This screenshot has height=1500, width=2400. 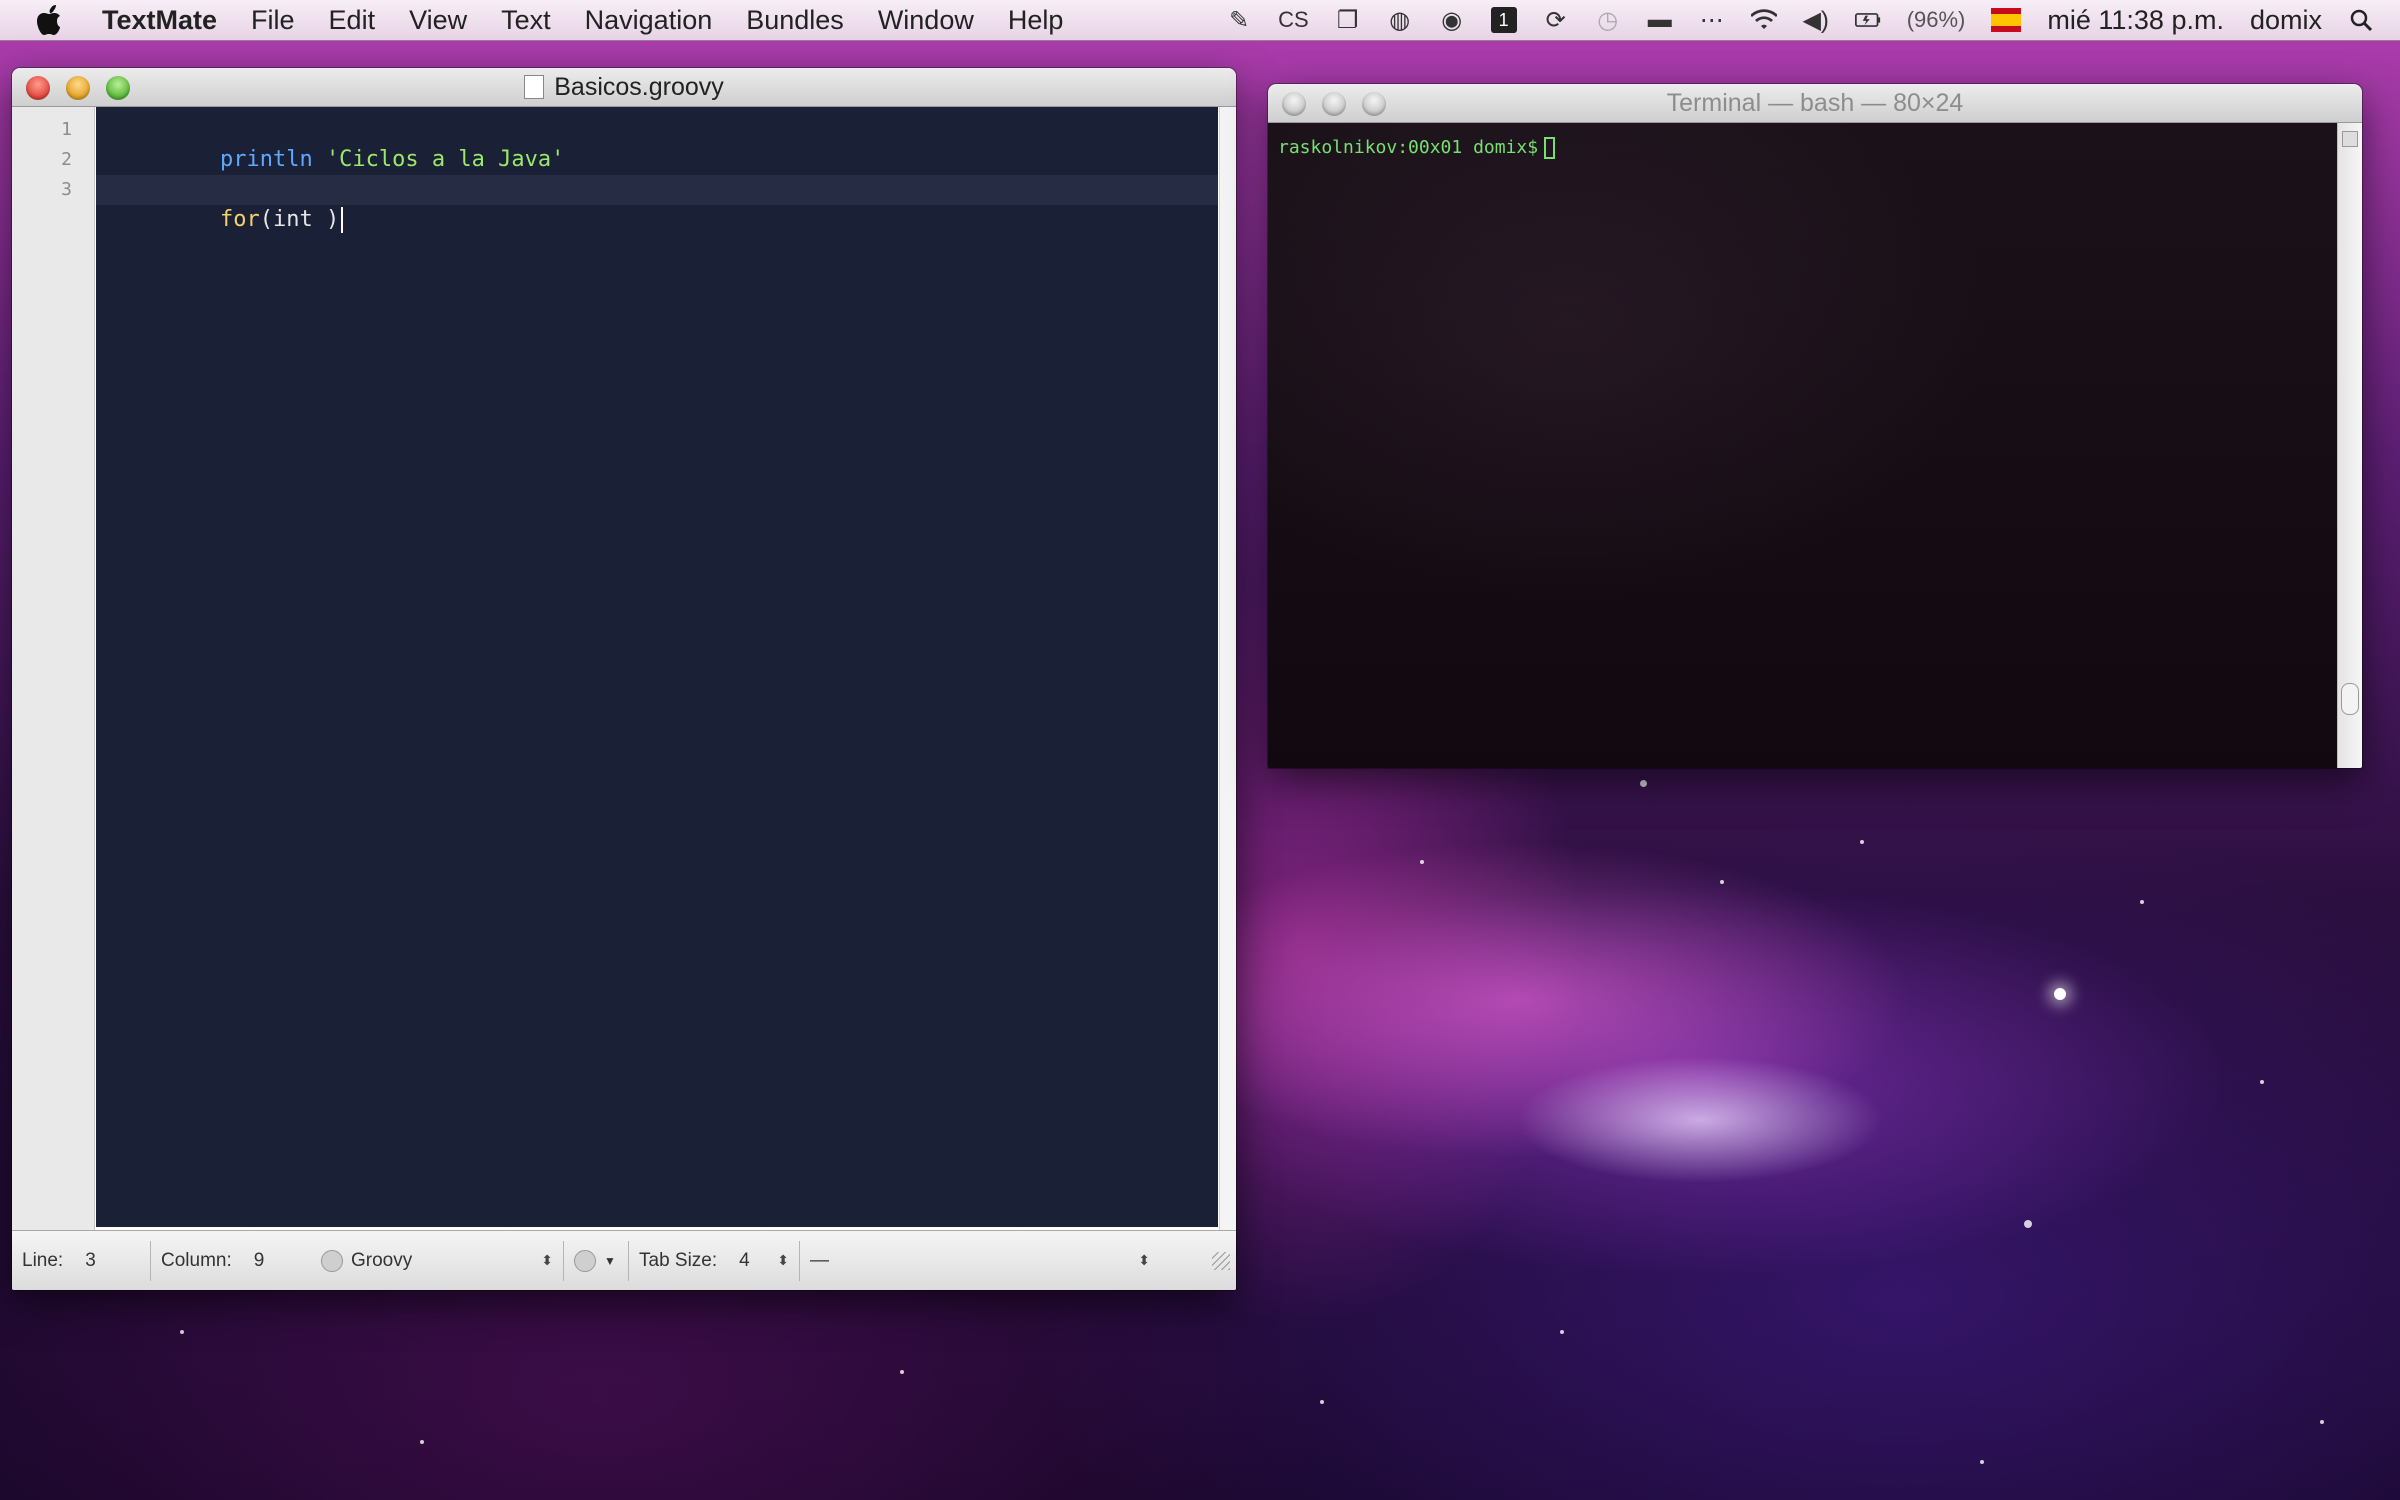 What do you see at coordinates (1550, 148) in the screenshot?
I see `terminal-cursor` at bounding box center [1550, 148].